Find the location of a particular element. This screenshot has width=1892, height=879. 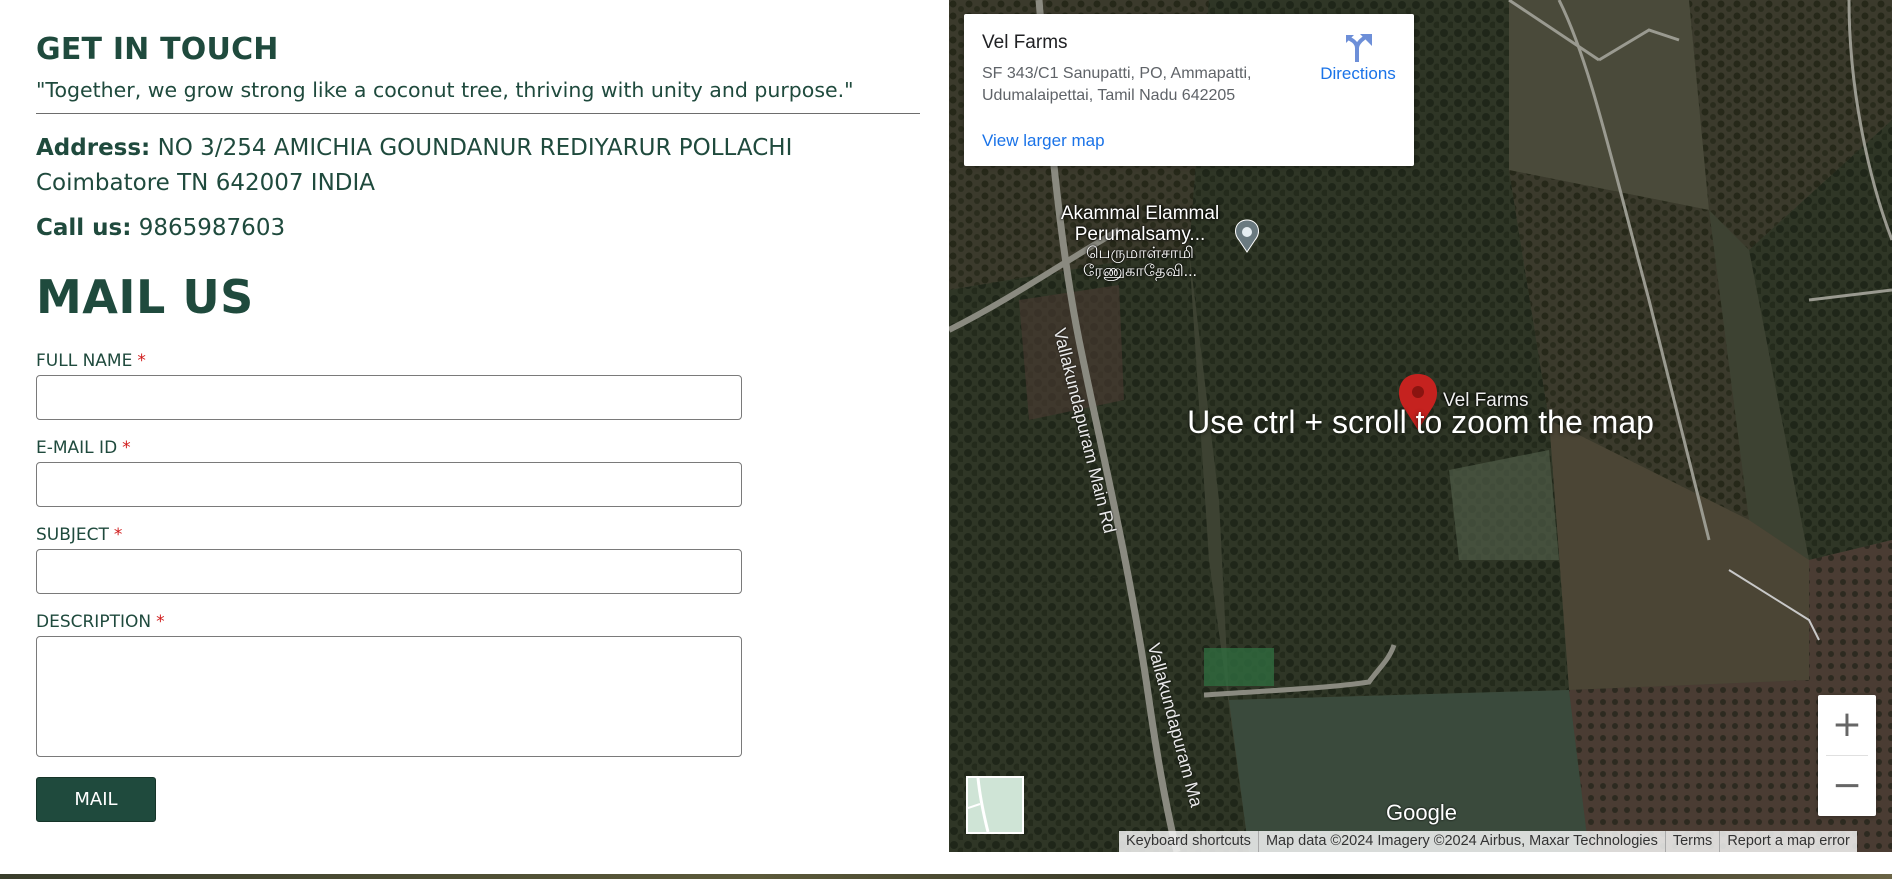

description-label-text: DESCRIPTION is located at coordinates (94, 622).